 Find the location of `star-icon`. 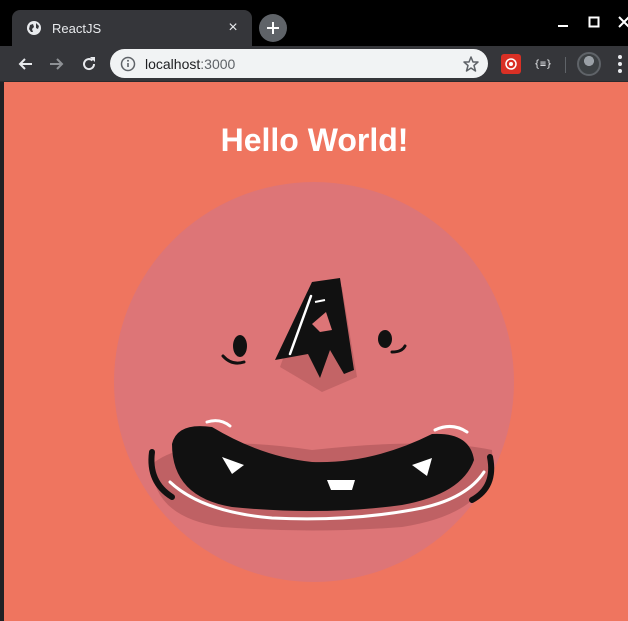

star-icon is located at coordinates (471, 64).